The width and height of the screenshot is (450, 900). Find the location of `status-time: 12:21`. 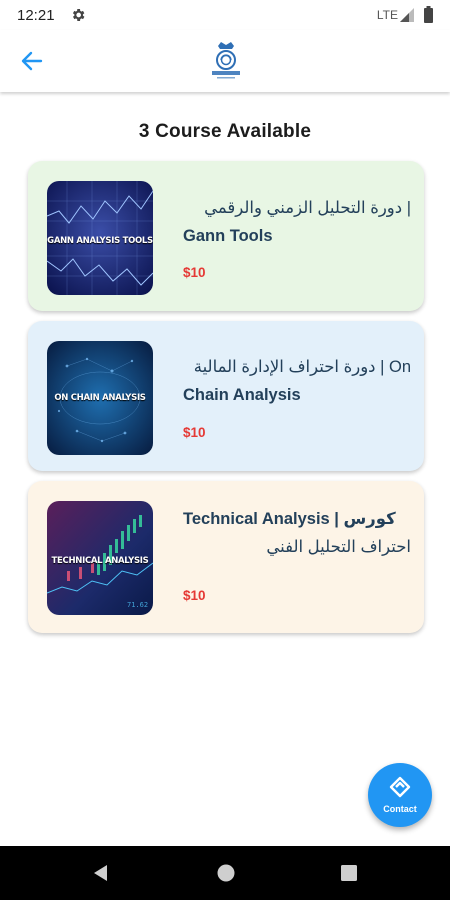

status-time: 12:21 is located at coordinates (36, 15).